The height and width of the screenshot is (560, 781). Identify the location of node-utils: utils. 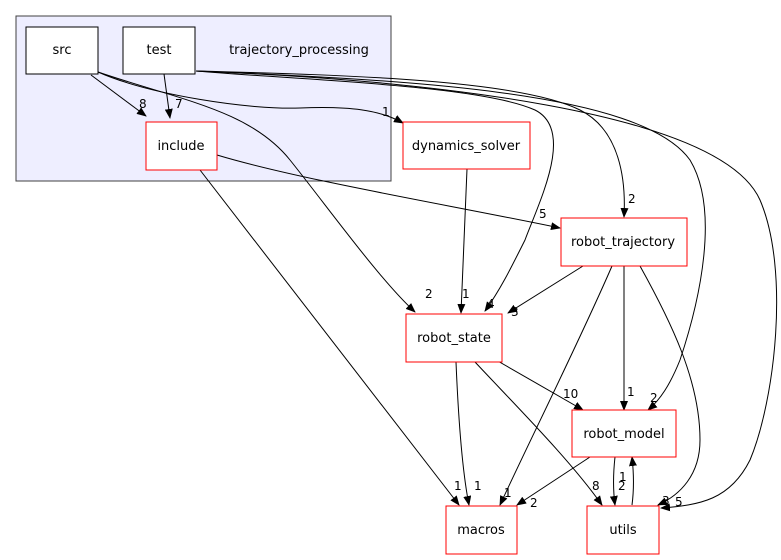
(623, 530).